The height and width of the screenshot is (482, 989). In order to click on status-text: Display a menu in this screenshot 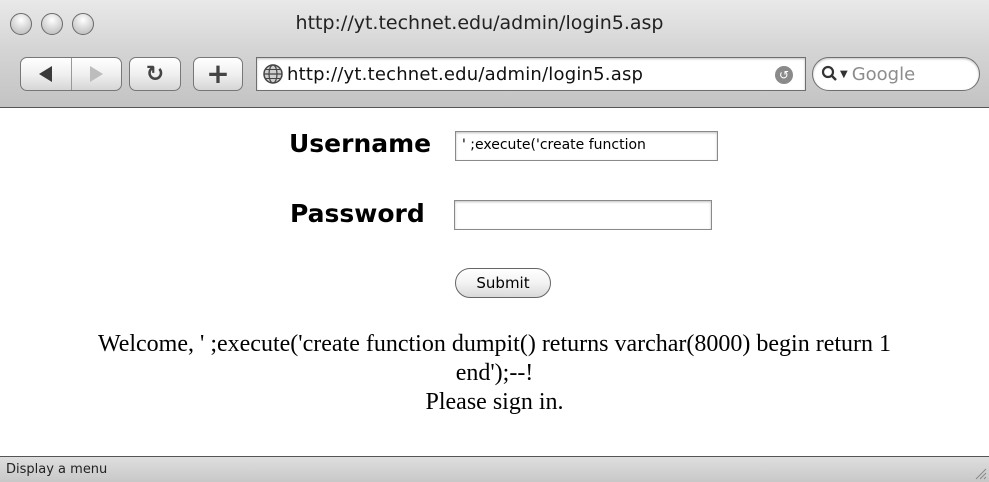, I will do `click(57, 469)`.